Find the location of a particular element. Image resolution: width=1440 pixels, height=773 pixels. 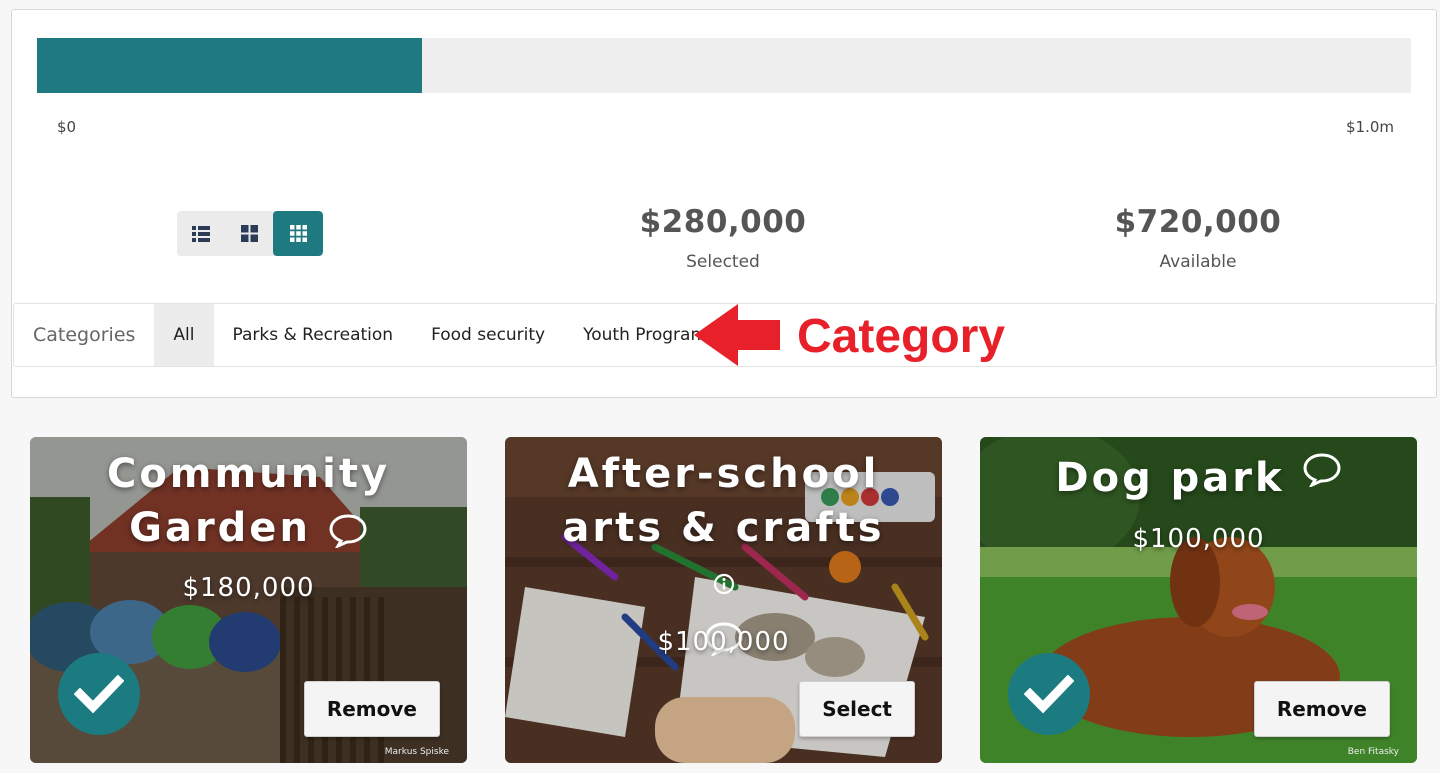

budget-progress-fill is located at coordinates (229, 65).